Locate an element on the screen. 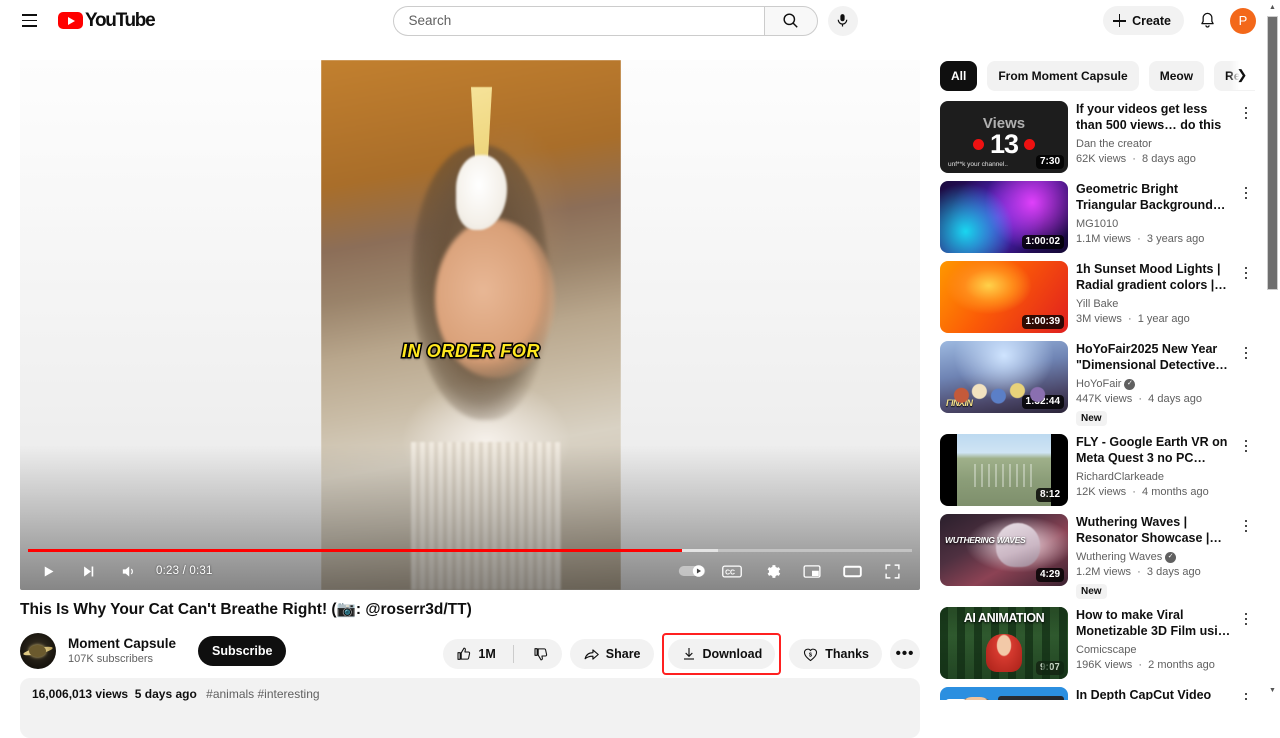  video-stats: 196K views · 2 months ago is located at coordinates (1145, 665).